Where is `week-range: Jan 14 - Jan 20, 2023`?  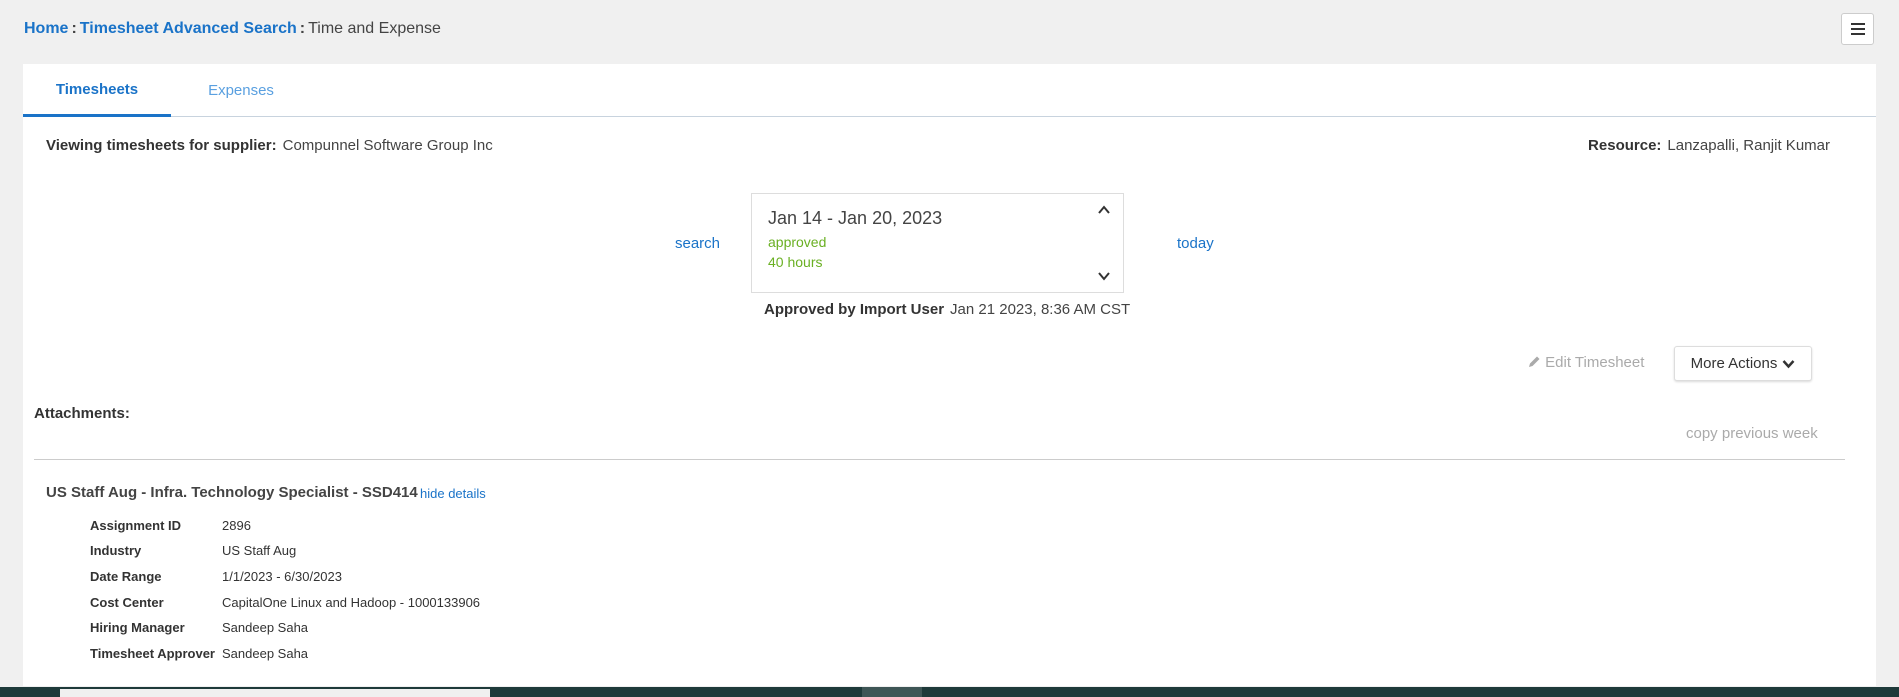
week-range: Jan 14 - Jan 20, 2023 is located at coordinates (855, 218).